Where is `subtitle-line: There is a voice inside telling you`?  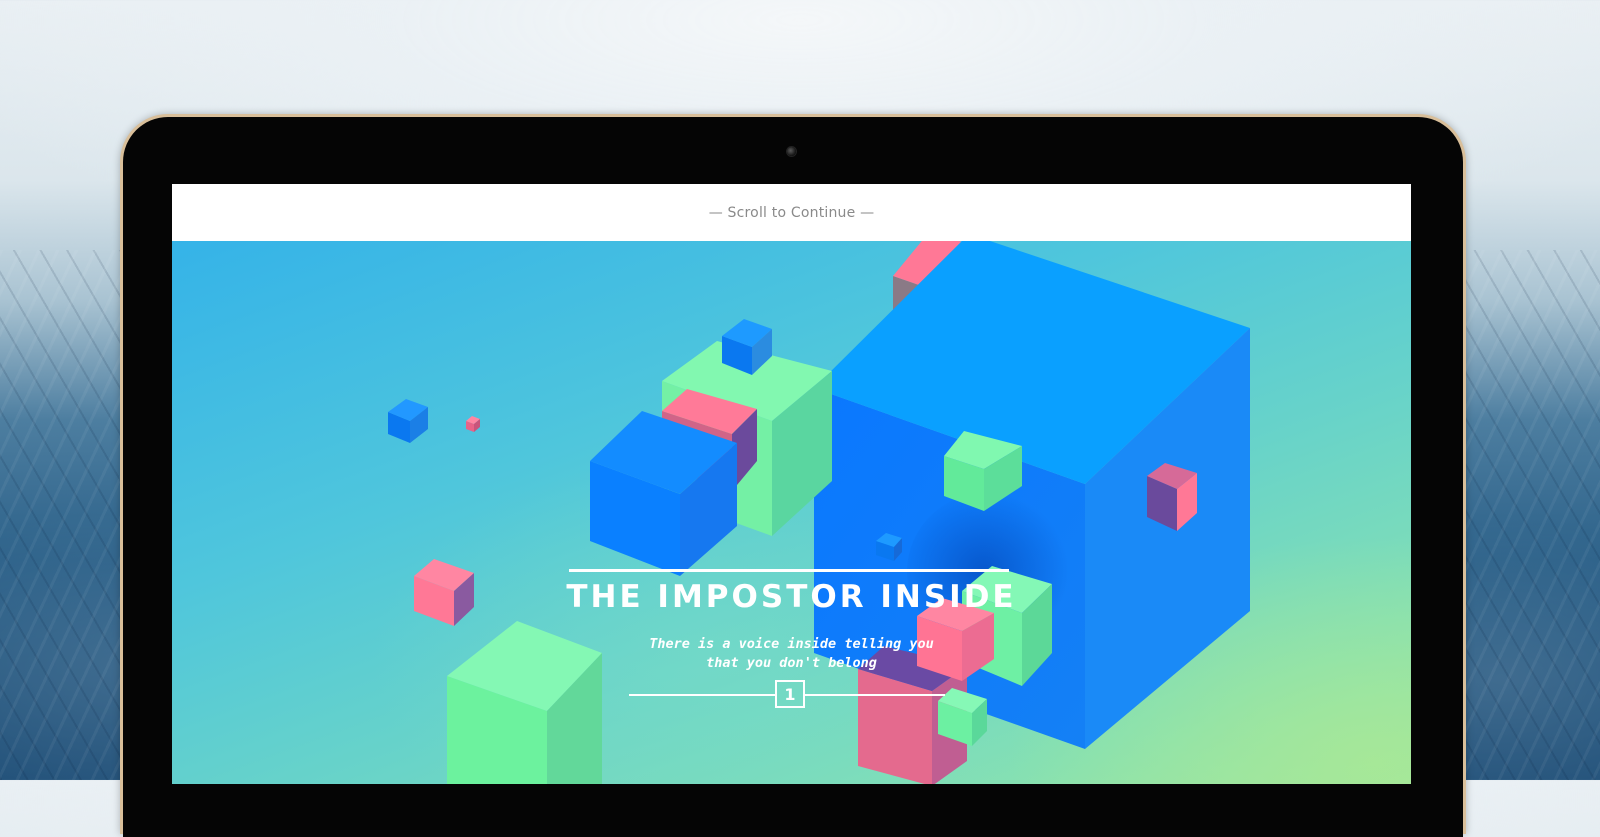
subtitle-line: There is a voice inside telling you is located at coordinates (791, 644).